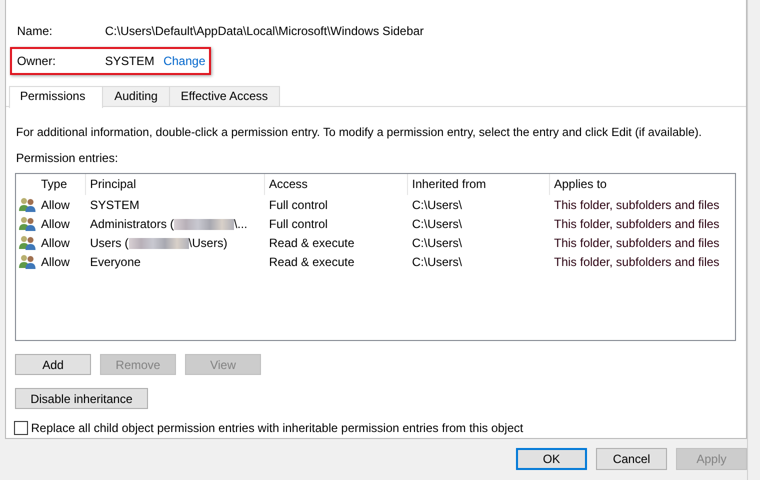 This screenshot has height=480, width=760. What do you see at coordinates (53, 364) in the screenshot?
I see `entry-button: Add` at bounding box center [53, 364].